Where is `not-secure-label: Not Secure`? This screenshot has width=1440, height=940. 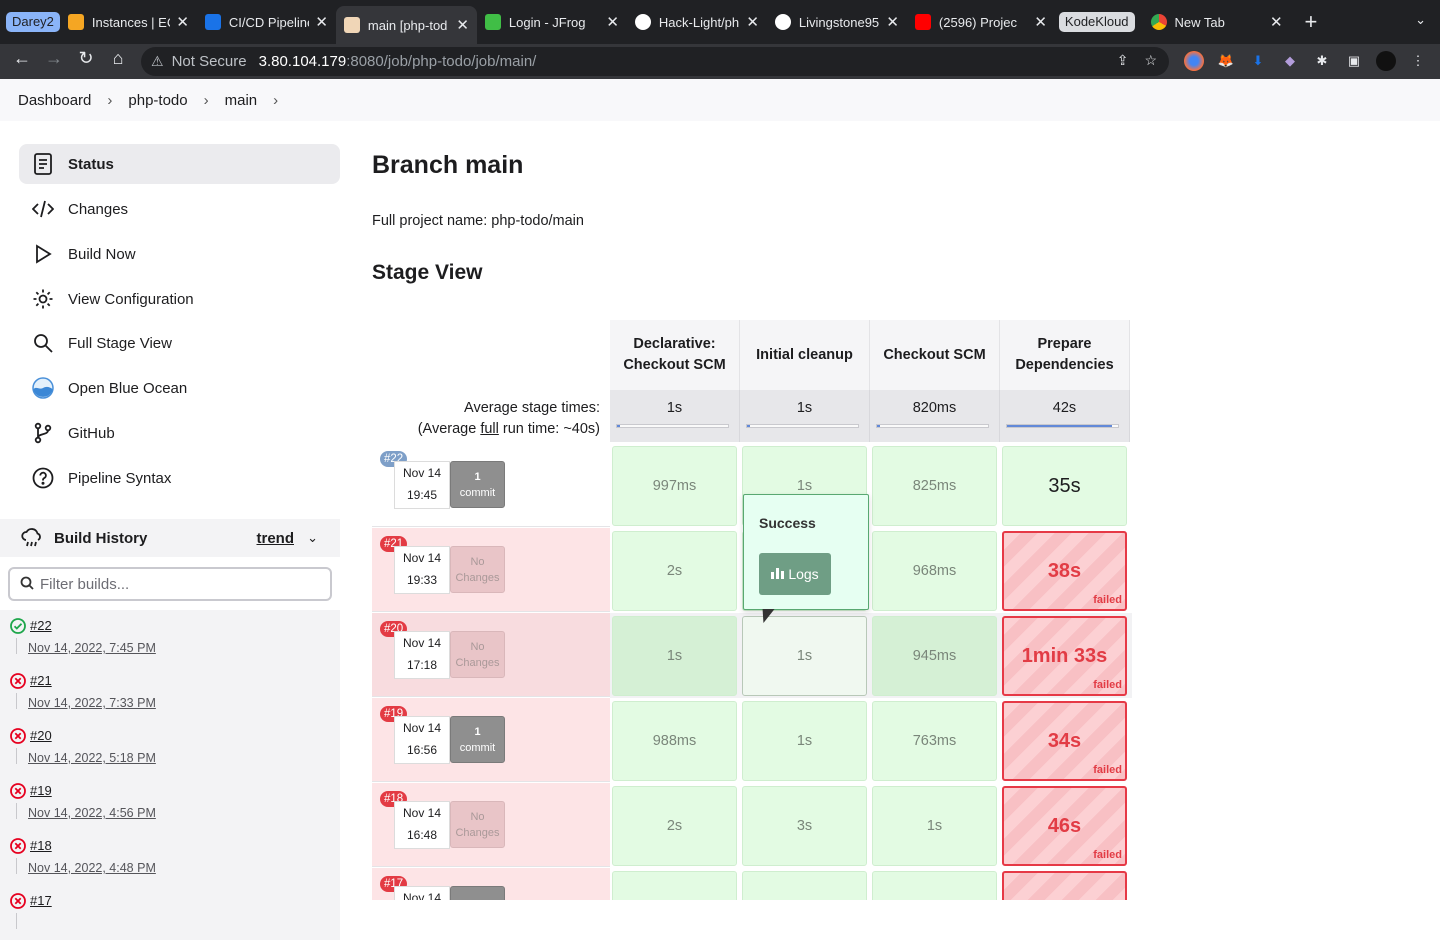 not-secure-label: Not Secure is located at coordinates (209, 61).